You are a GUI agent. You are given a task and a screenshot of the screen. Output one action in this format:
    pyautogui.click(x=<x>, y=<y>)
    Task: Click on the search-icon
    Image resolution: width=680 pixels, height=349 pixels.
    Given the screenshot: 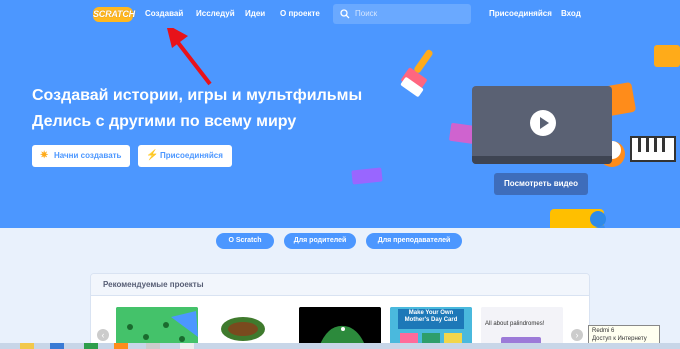 What is the action you would take?
    pyautogui.click(x=345, y=14)
    